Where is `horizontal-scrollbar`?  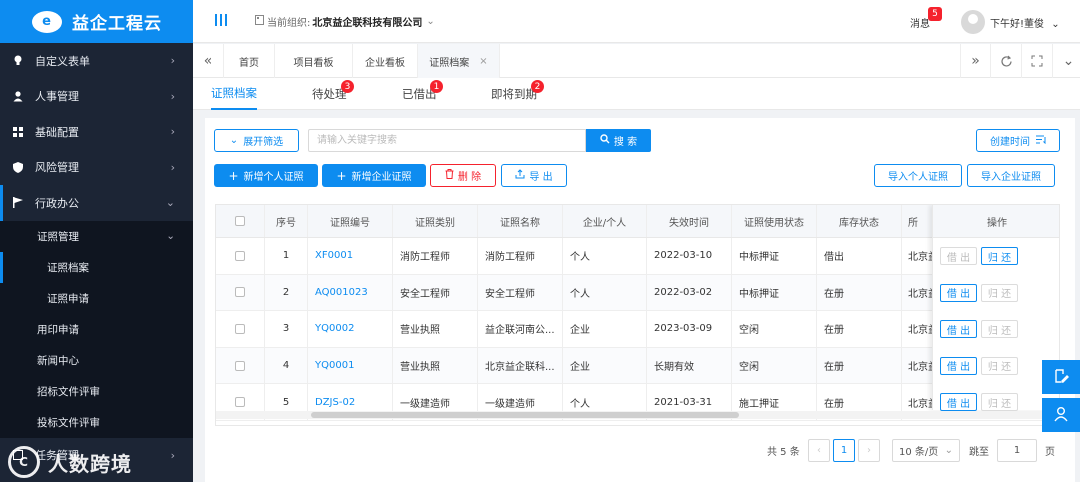 horizontal-scrollbar is located at coordinates (637, 415).